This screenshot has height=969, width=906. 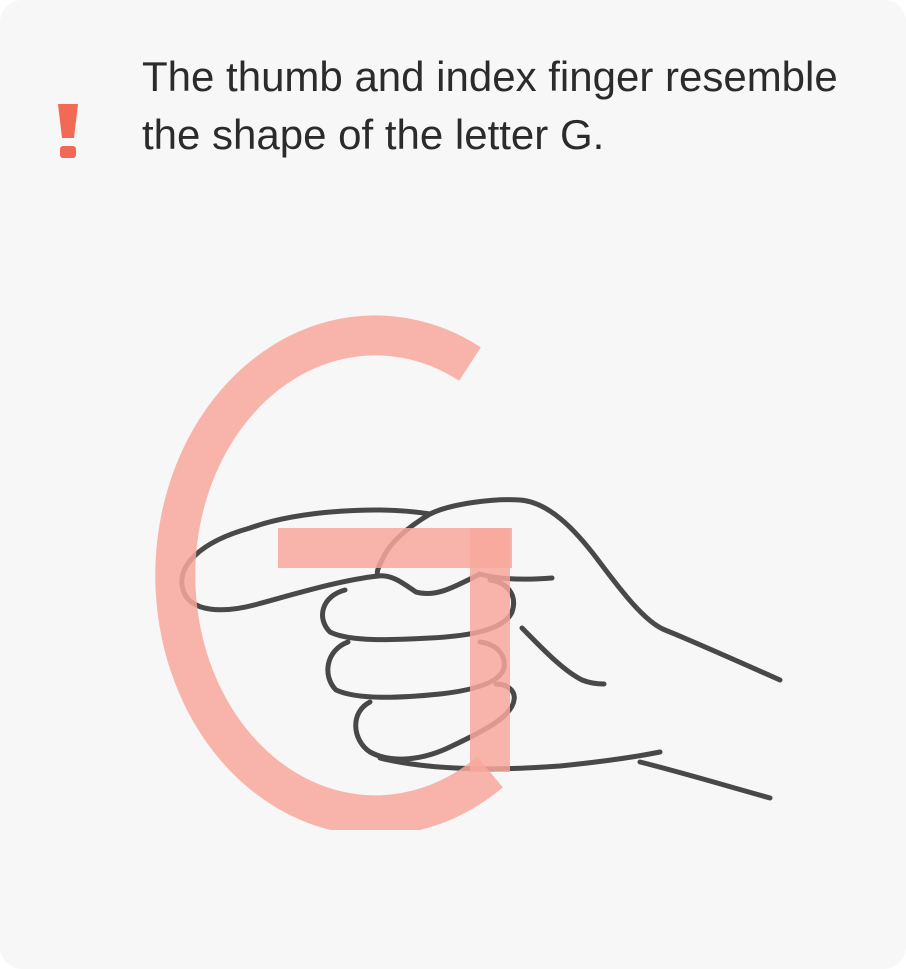 I want to click on exclamation-icon, so click(x=68, y=131).